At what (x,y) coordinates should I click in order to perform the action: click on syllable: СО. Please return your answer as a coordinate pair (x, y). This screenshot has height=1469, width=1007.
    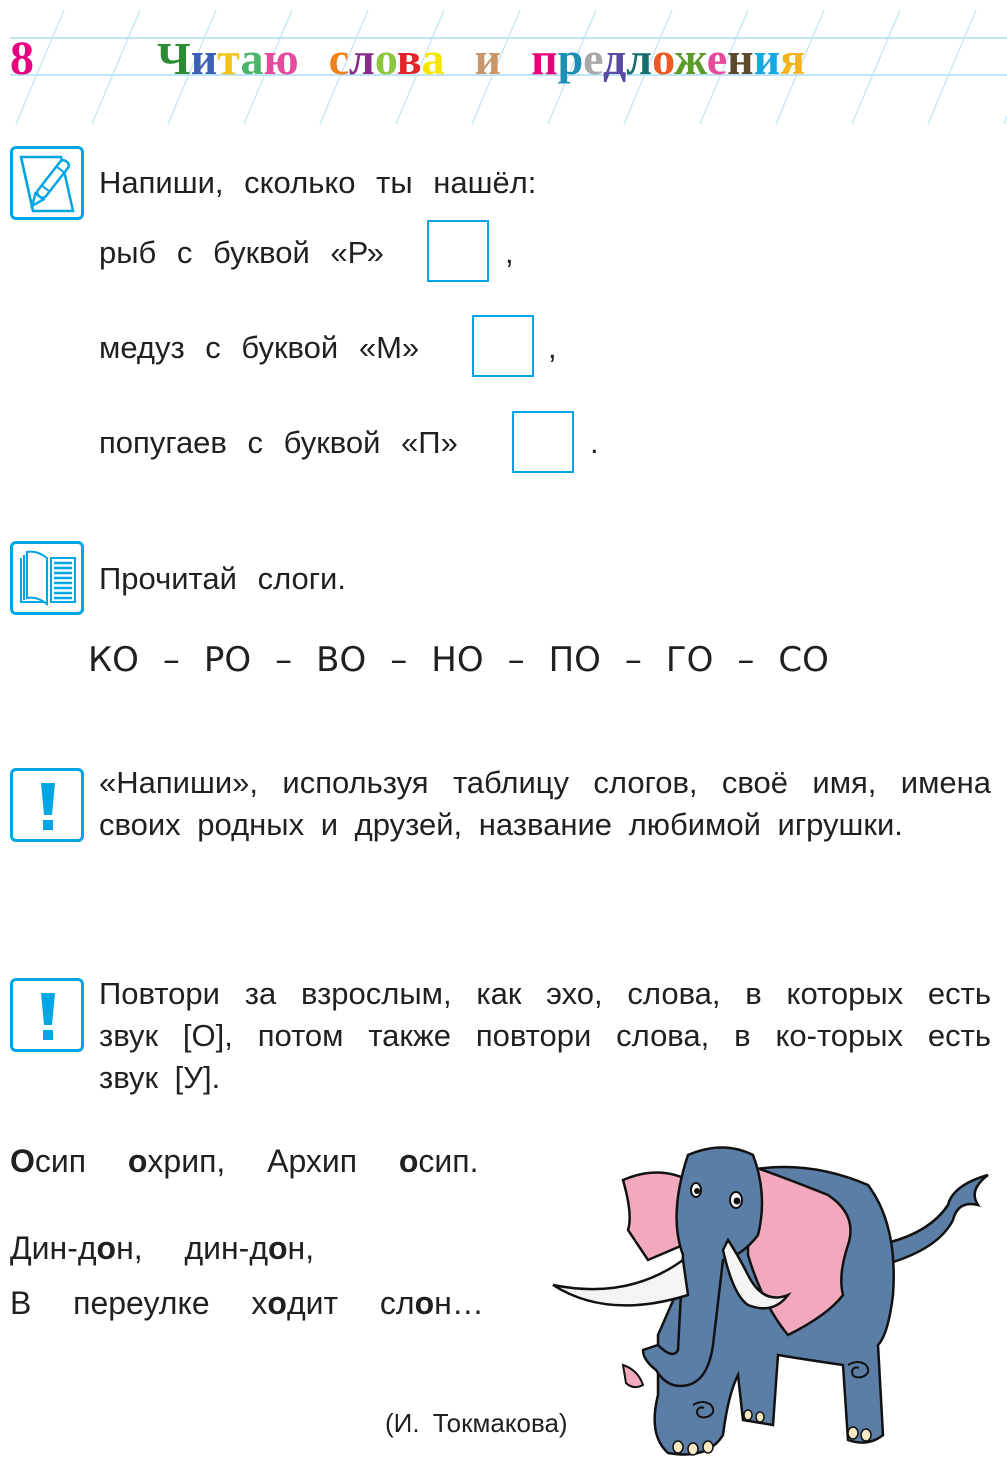
    Looking at the image, I should click on (803, 660).